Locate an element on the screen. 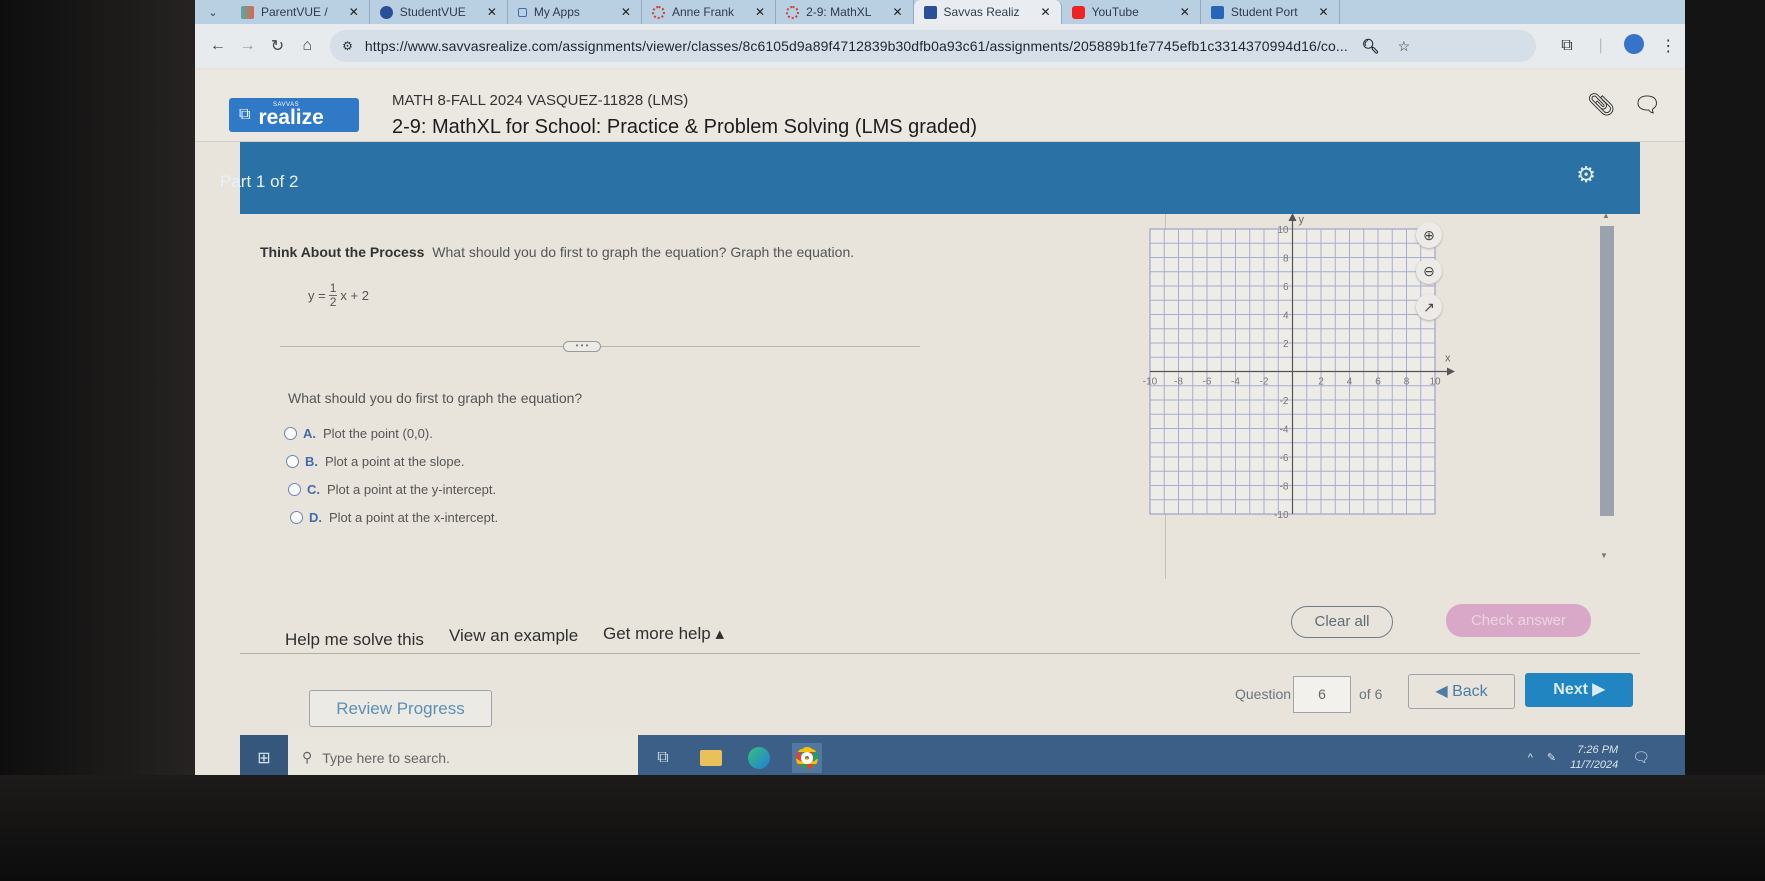 This screenshot has height=881, width=1765. scrollbar: ▲ ▼ is located at coordinates (1606, 397).